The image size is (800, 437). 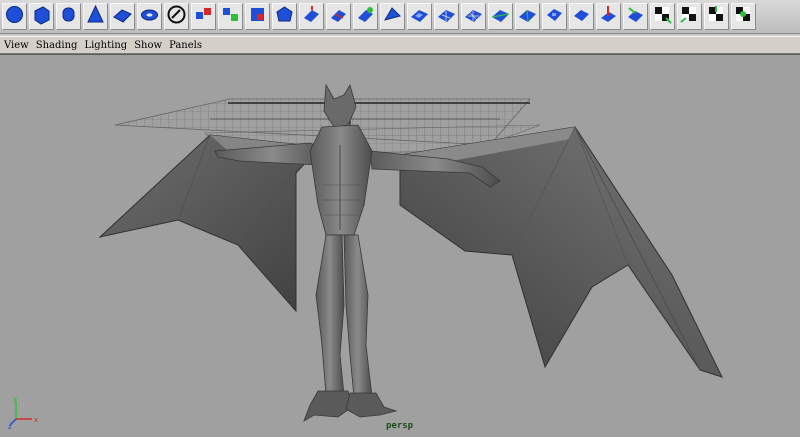 I want to click on shelf-toolbar, so click(x=400, y=17).